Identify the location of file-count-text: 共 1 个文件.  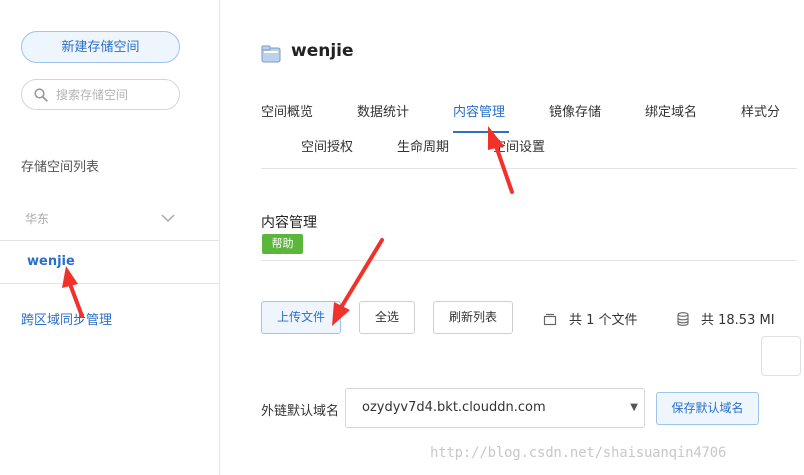
(603, 320).